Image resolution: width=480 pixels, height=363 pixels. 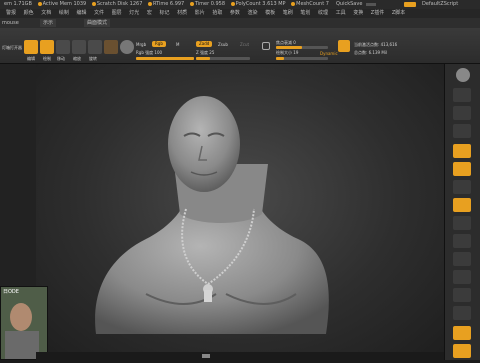 What do you see at coordinates (81, 13) in the screenshot?
I see `menu-item: 编辑` at bounding box center [81, 13].